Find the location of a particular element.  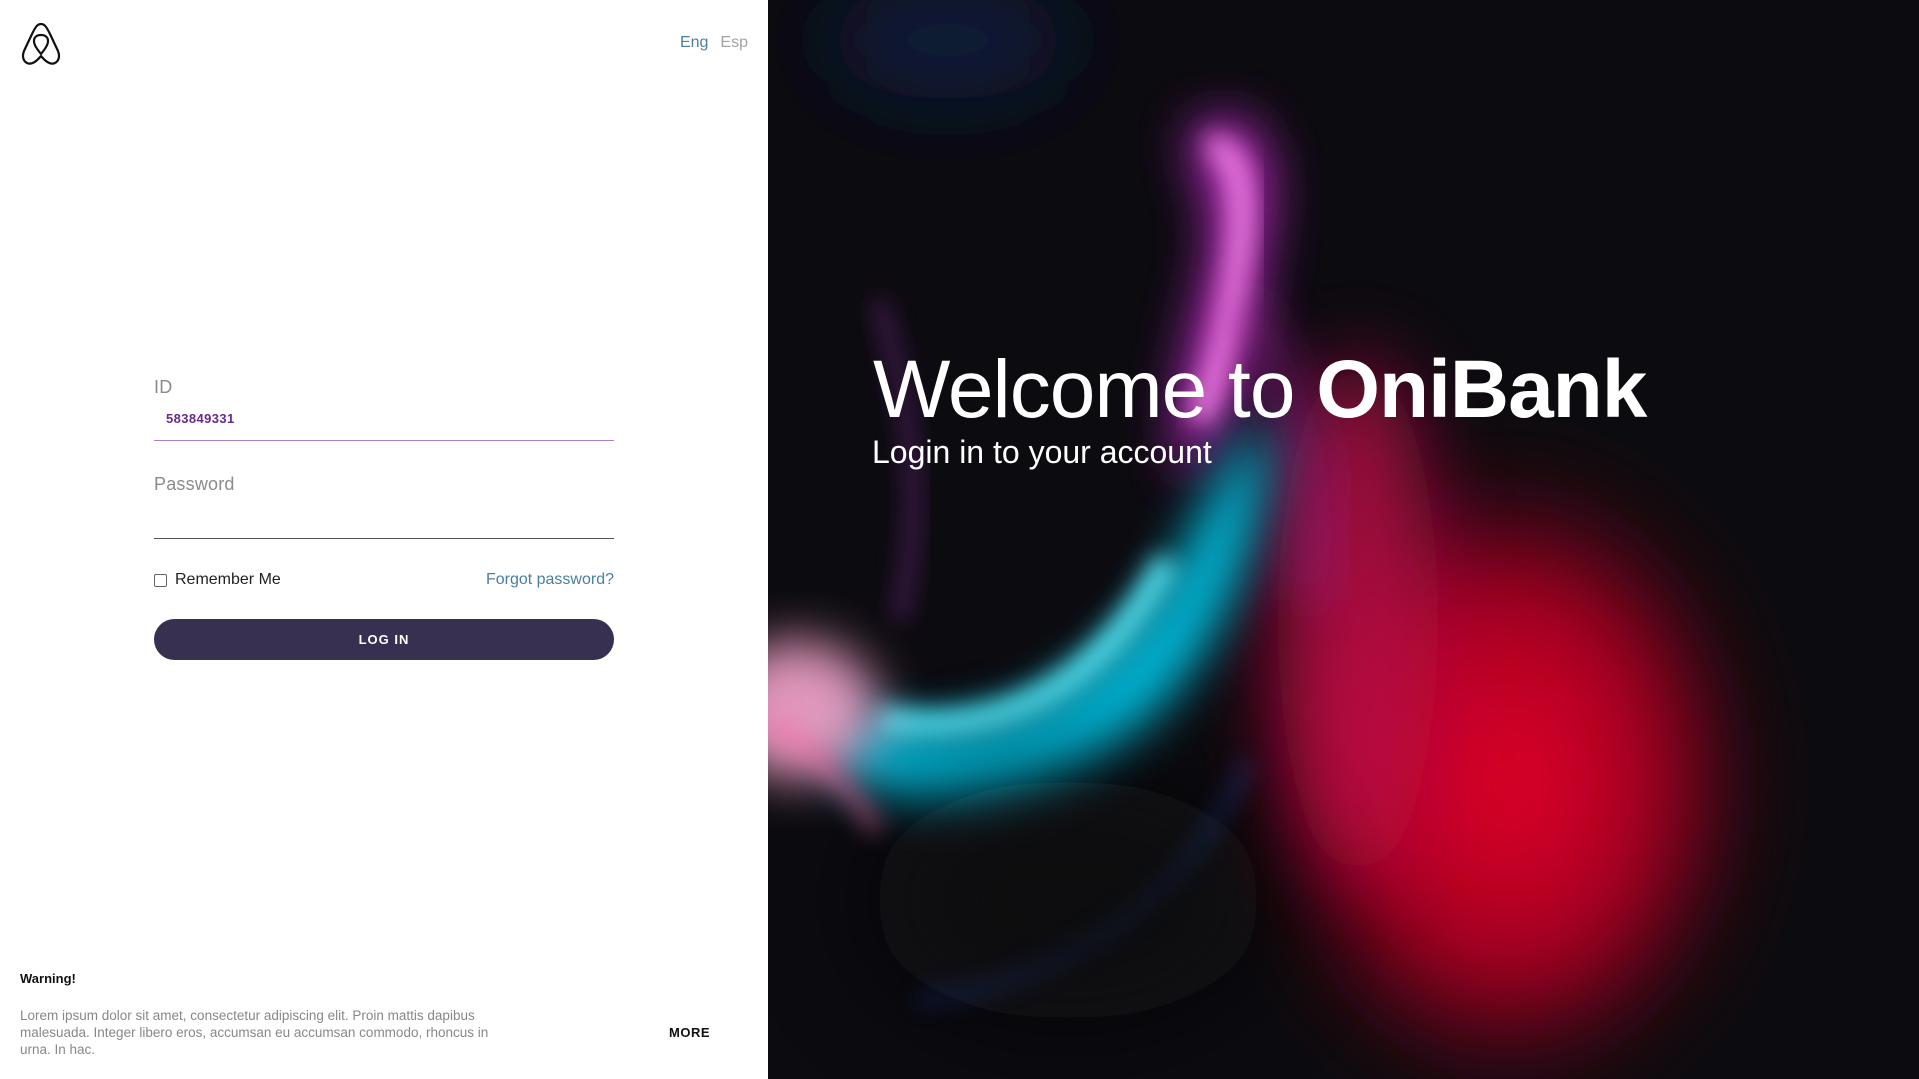

id-input is located at coordinates (386, 418).